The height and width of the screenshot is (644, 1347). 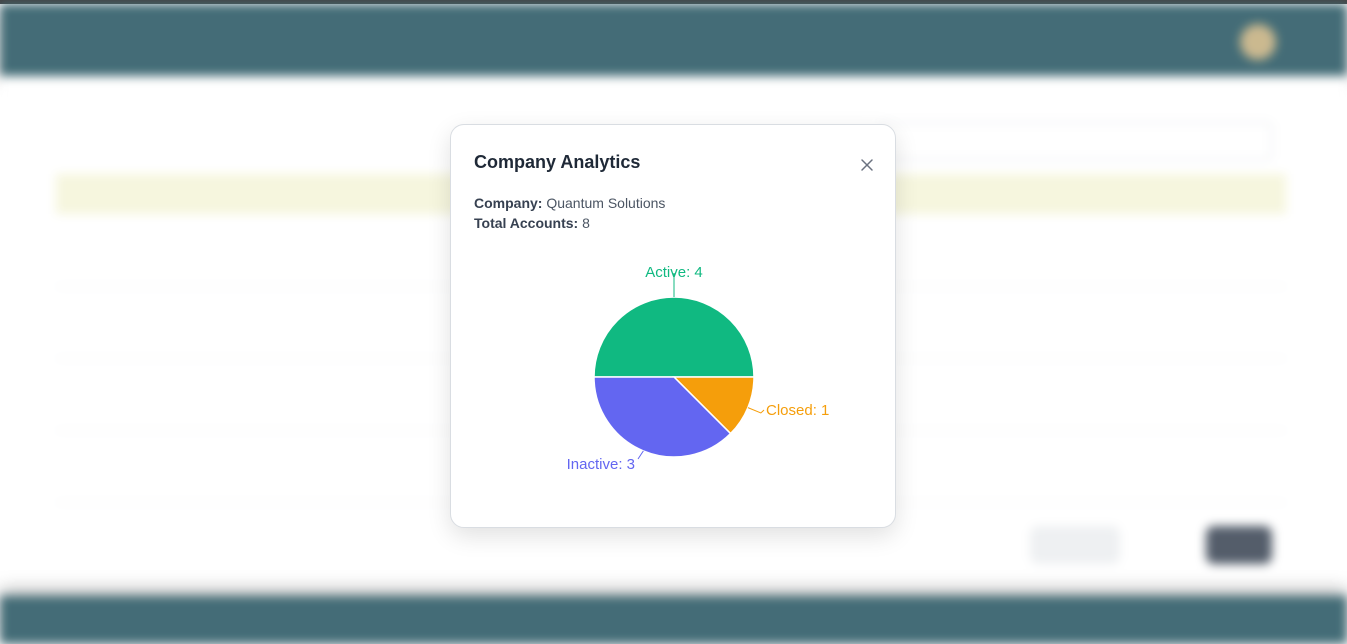 What do you see at coordinates (797, 410) in the screenshot?
I see `pie-label-closed: Closed: 1` at bounding box center [797, 410].